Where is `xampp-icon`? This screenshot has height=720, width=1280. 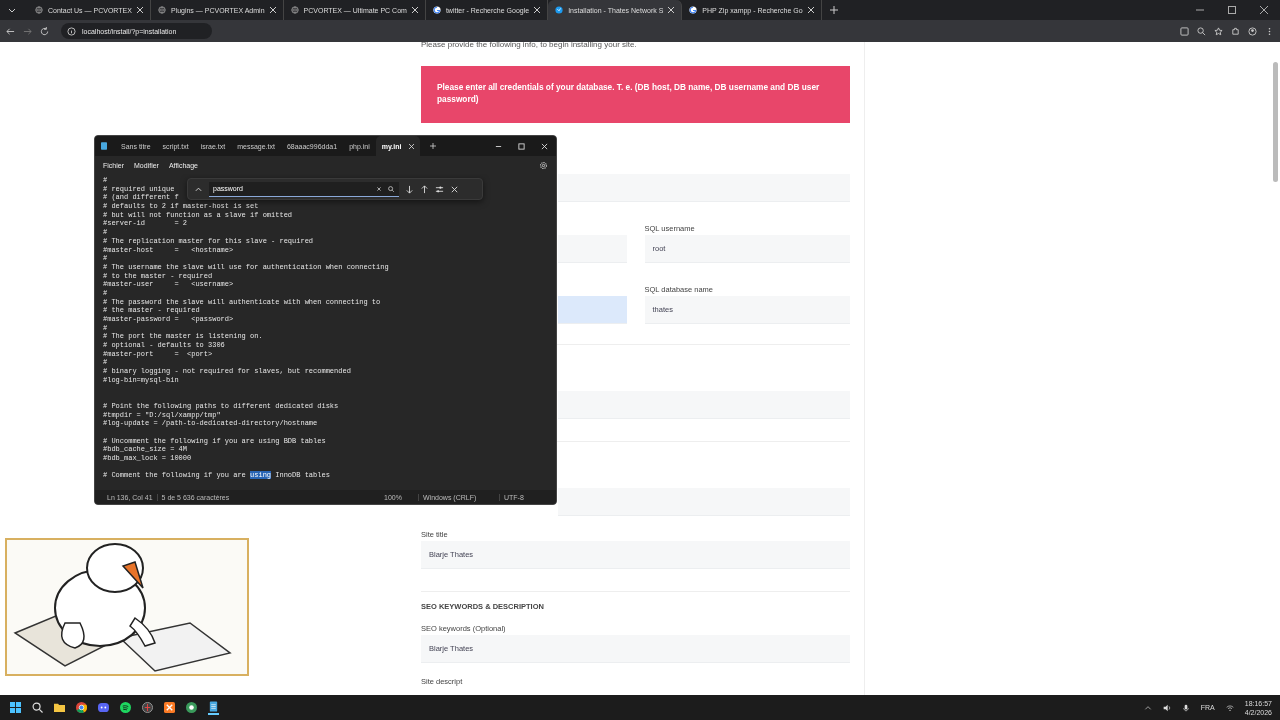
xampp-icon is located at coordinates (169, 707).